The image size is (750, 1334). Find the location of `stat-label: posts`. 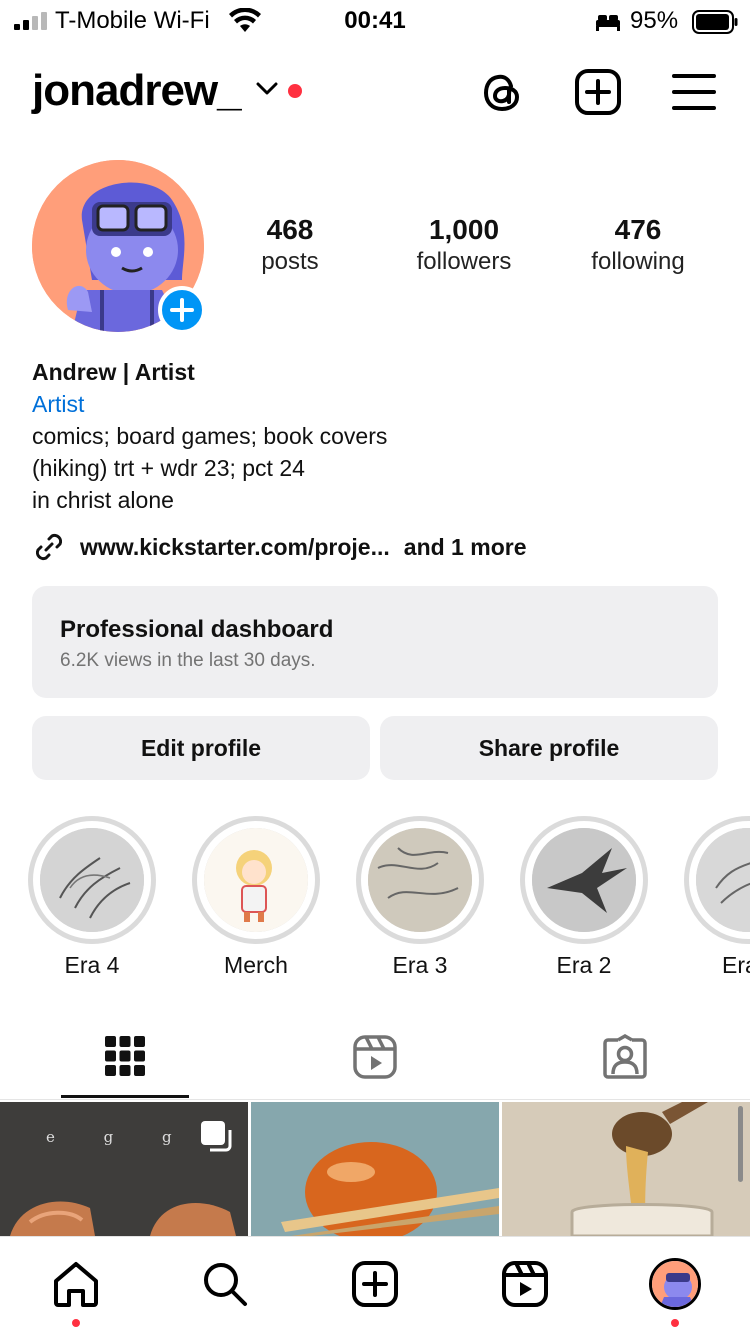

stat-label: posts is located at coordinates (290, 261).